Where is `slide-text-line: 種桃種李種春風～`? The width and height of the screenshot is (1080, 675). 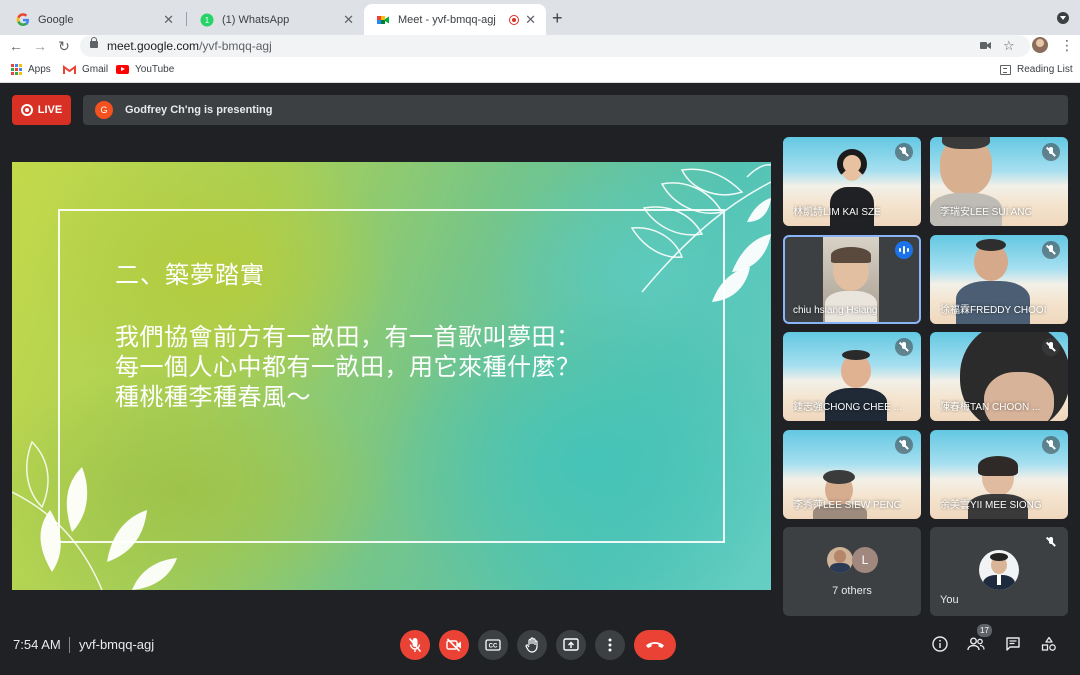
slide-text-line: 種桃種李種春風～ is located at coordinates (213, 397).